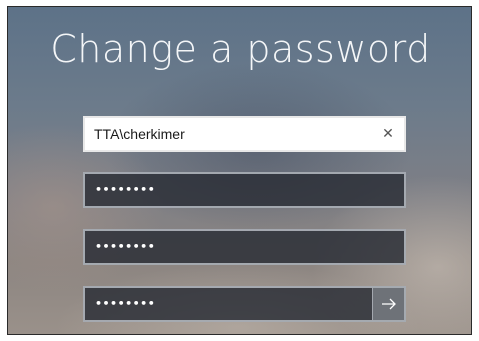 Image resolution: width=479 pixels, height=341 pixels. Describe the element at coordinates (244, 134) in the screenshot. I see `username-field: TTA\cherkimer ✕` at that location.